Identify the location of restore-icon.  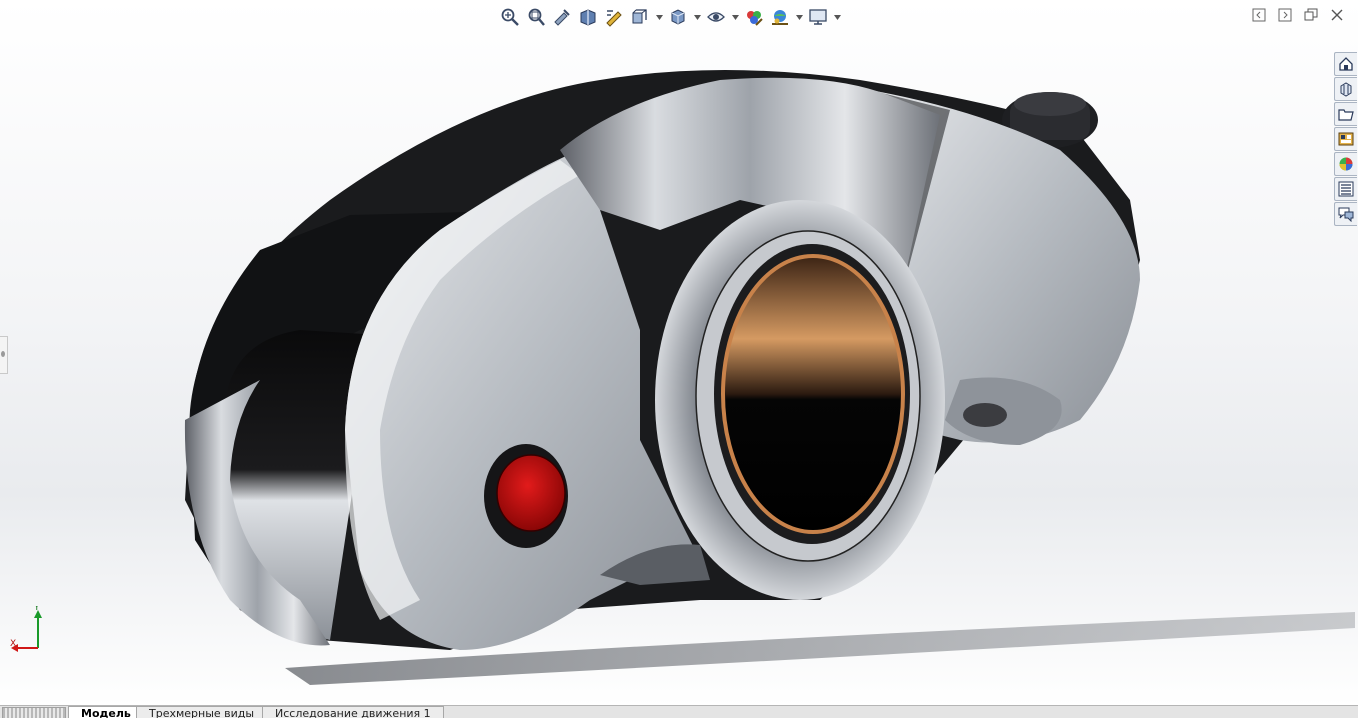
(1311, 15).